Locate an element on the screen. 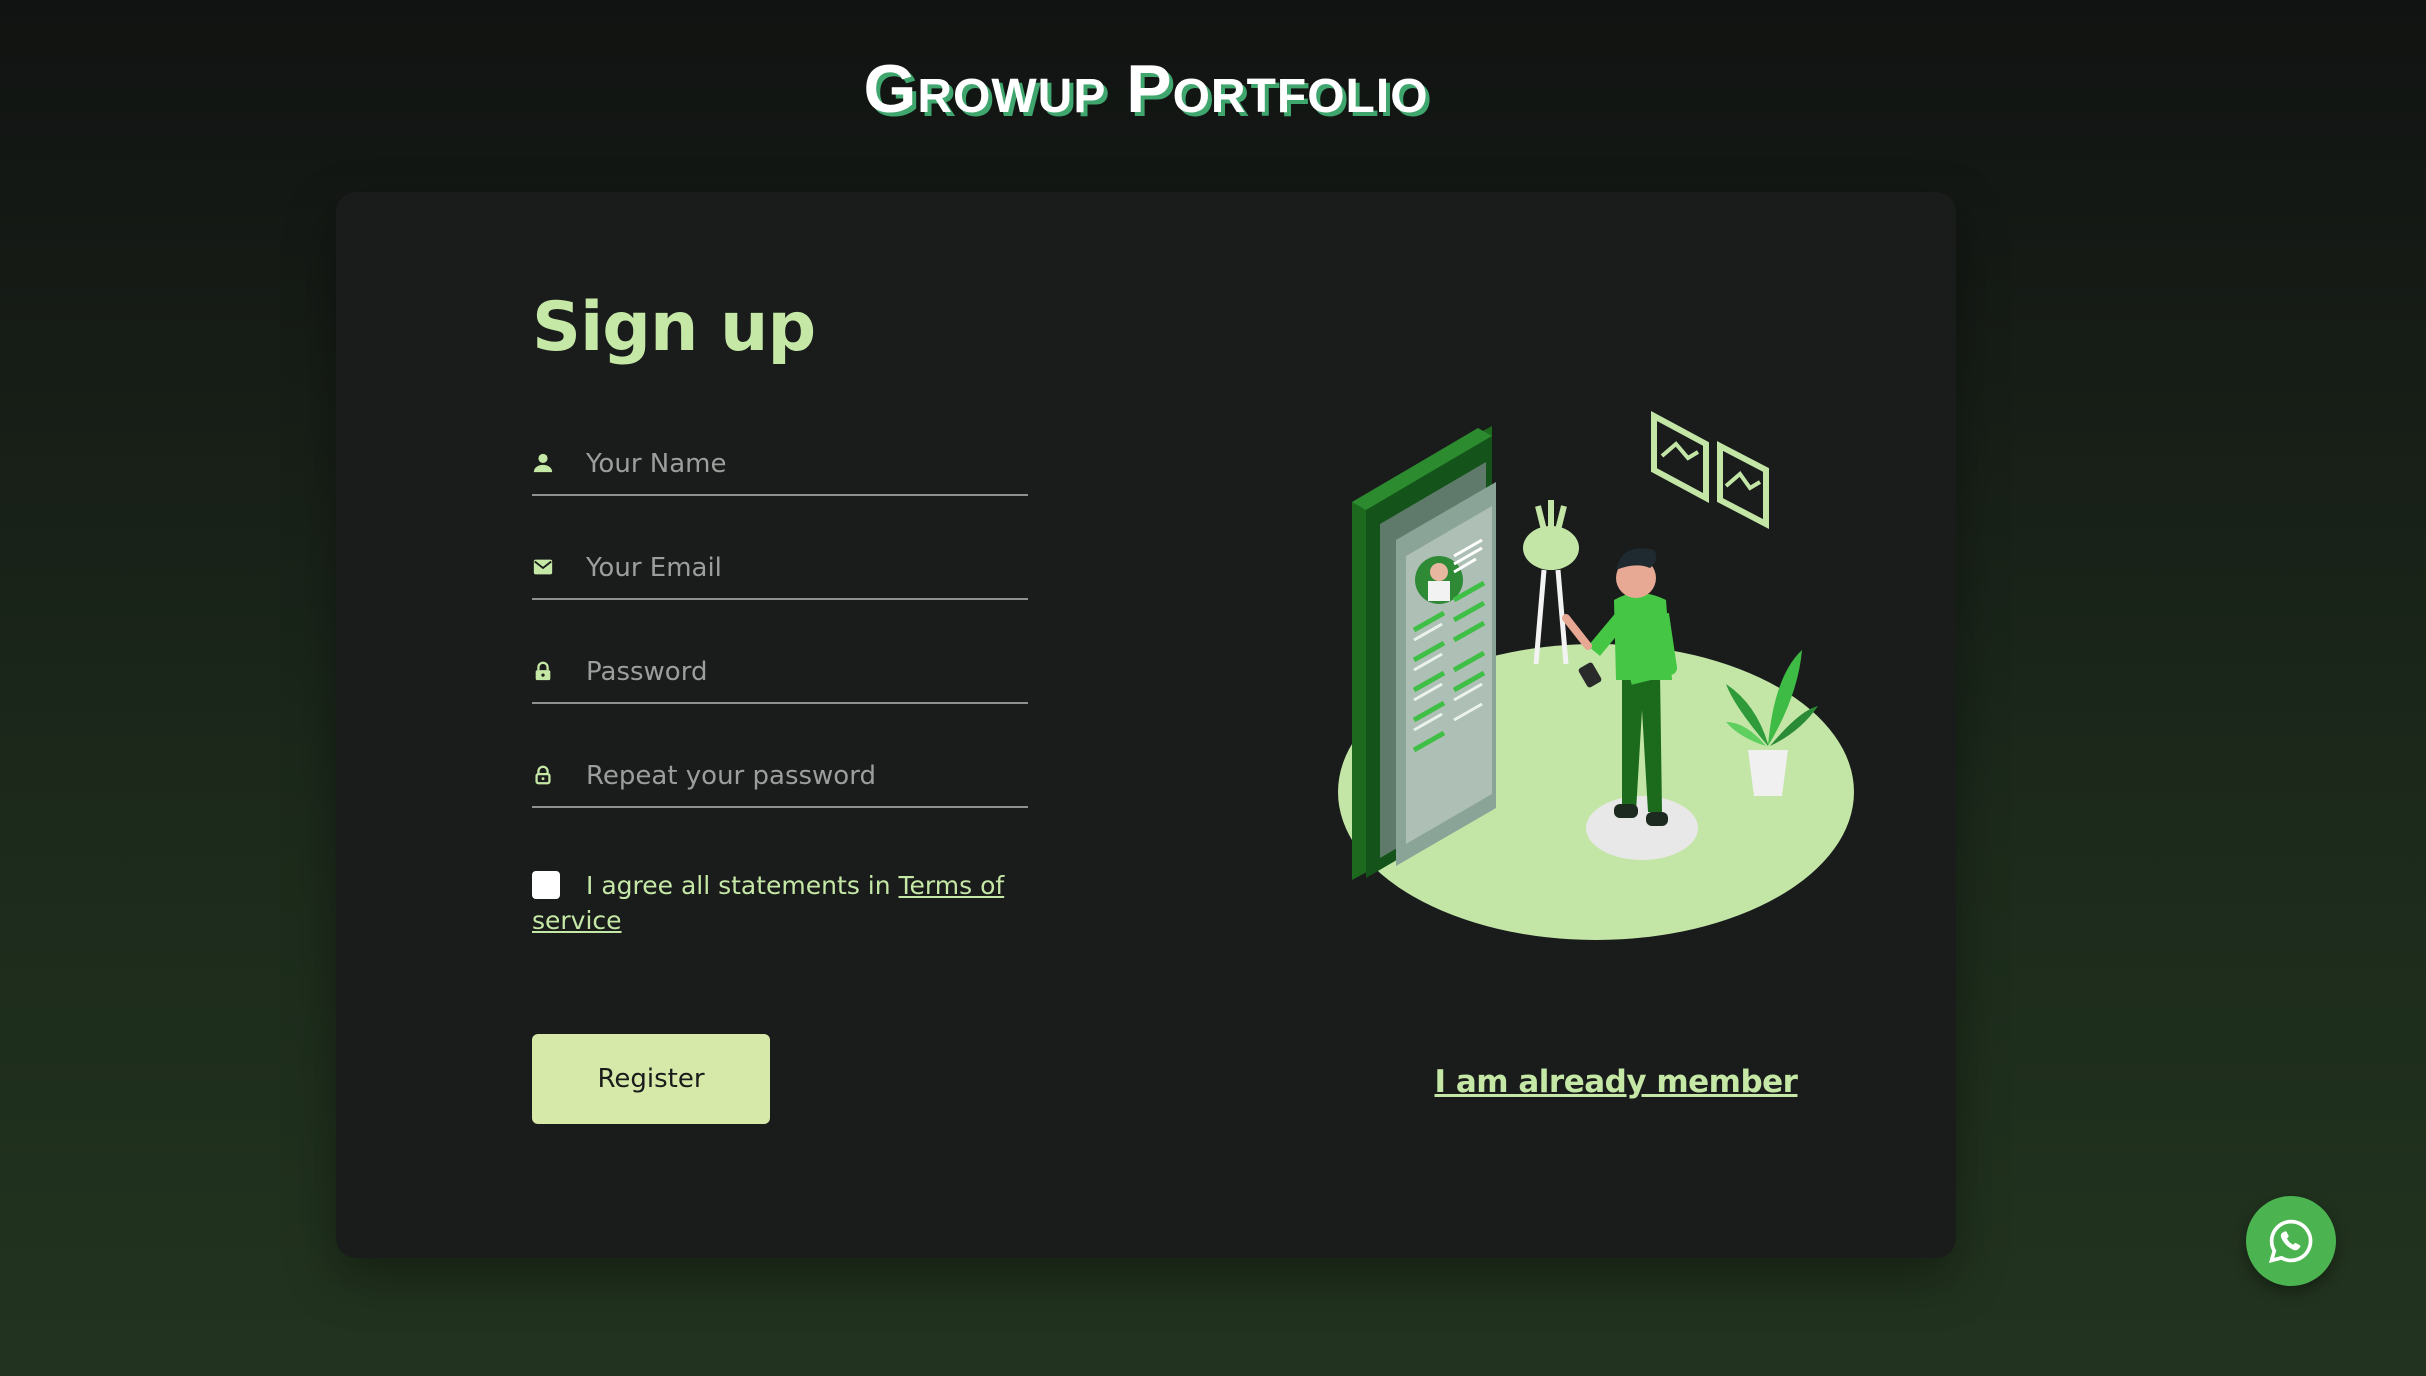 Image resolution: width=2426 pixels, height=1376 pixels. terms-text: I agree all statements in is located at coordinates (742, 885).